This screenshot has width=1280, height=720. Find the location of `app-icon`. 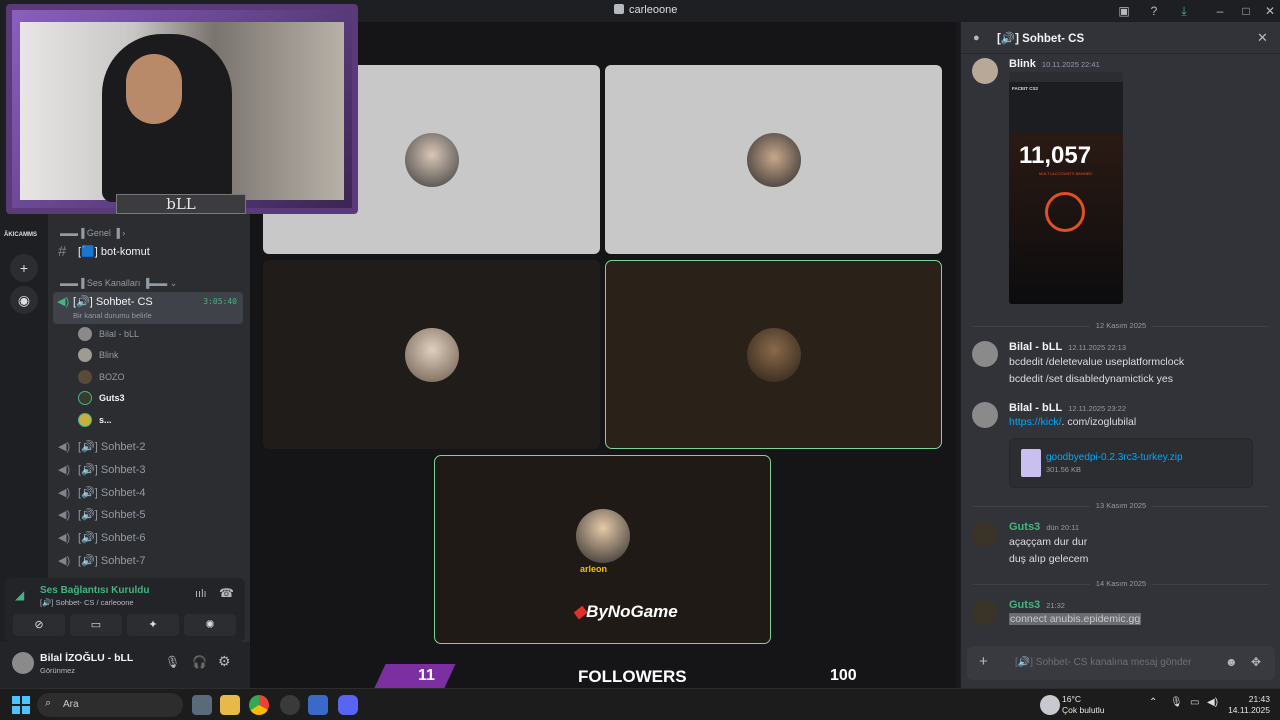

app-icon is located at coordinates (318, 705).